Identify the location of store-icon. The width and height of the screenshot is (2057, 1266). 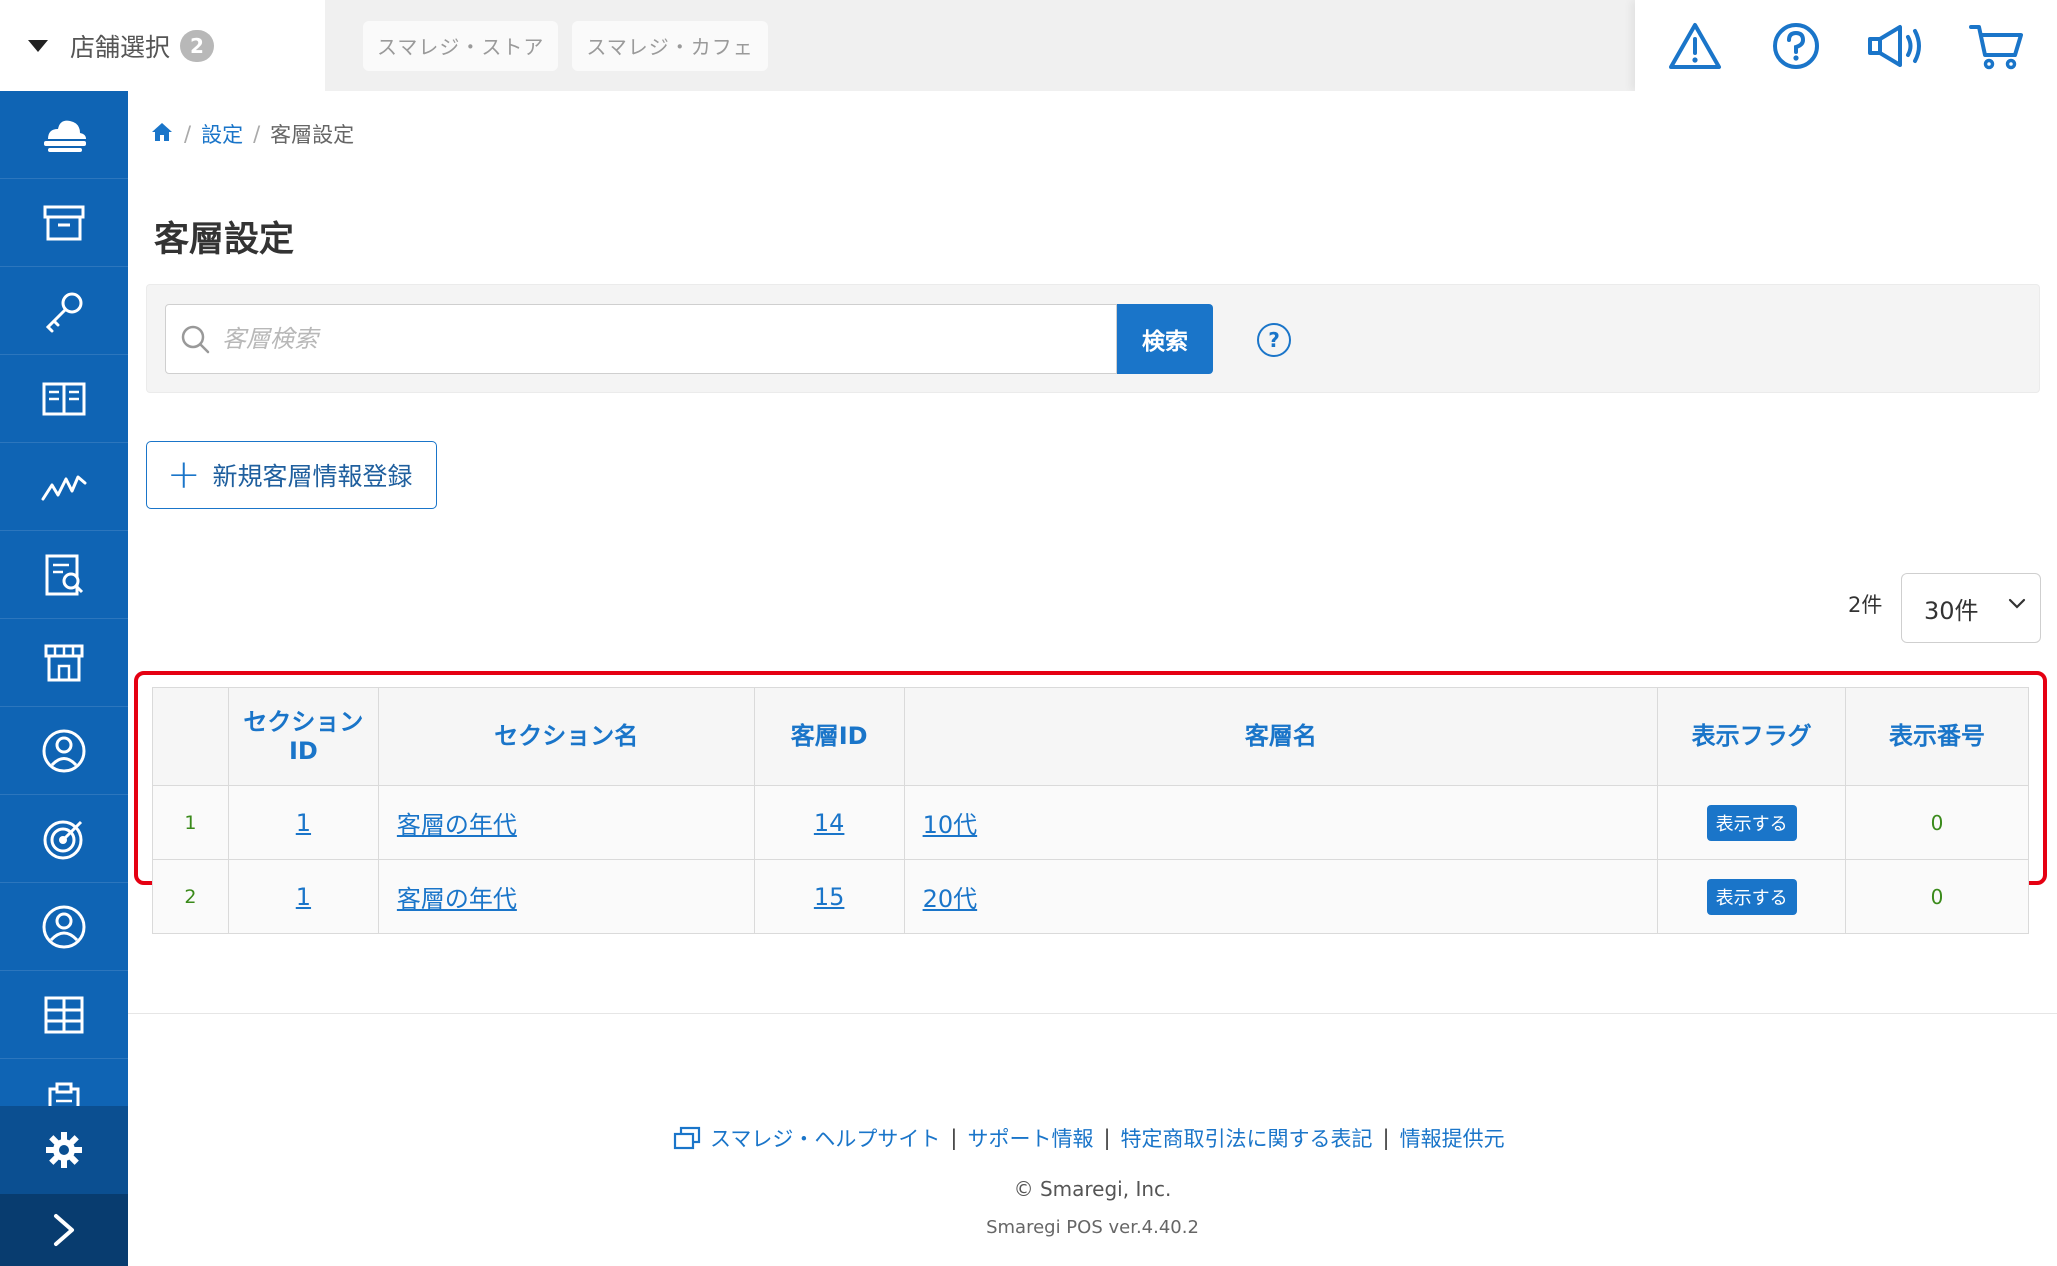
(64, 662).